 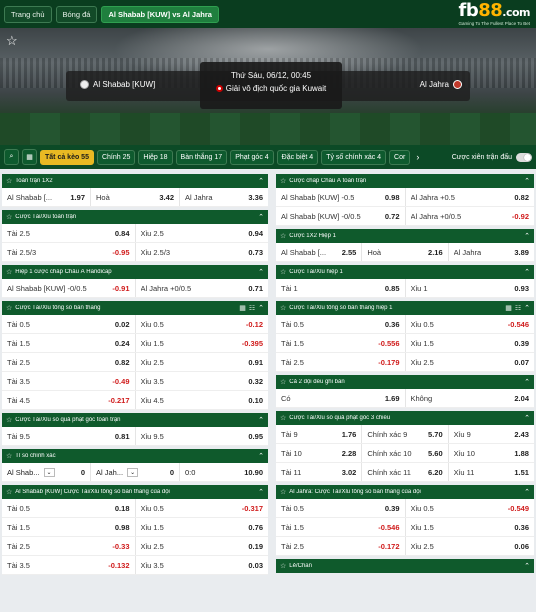 What do you see at coordinates (319, 252) in the screenshot?
I see `odds-cell: Al Shabab [... 2.55` at bounding box center [319, 252].